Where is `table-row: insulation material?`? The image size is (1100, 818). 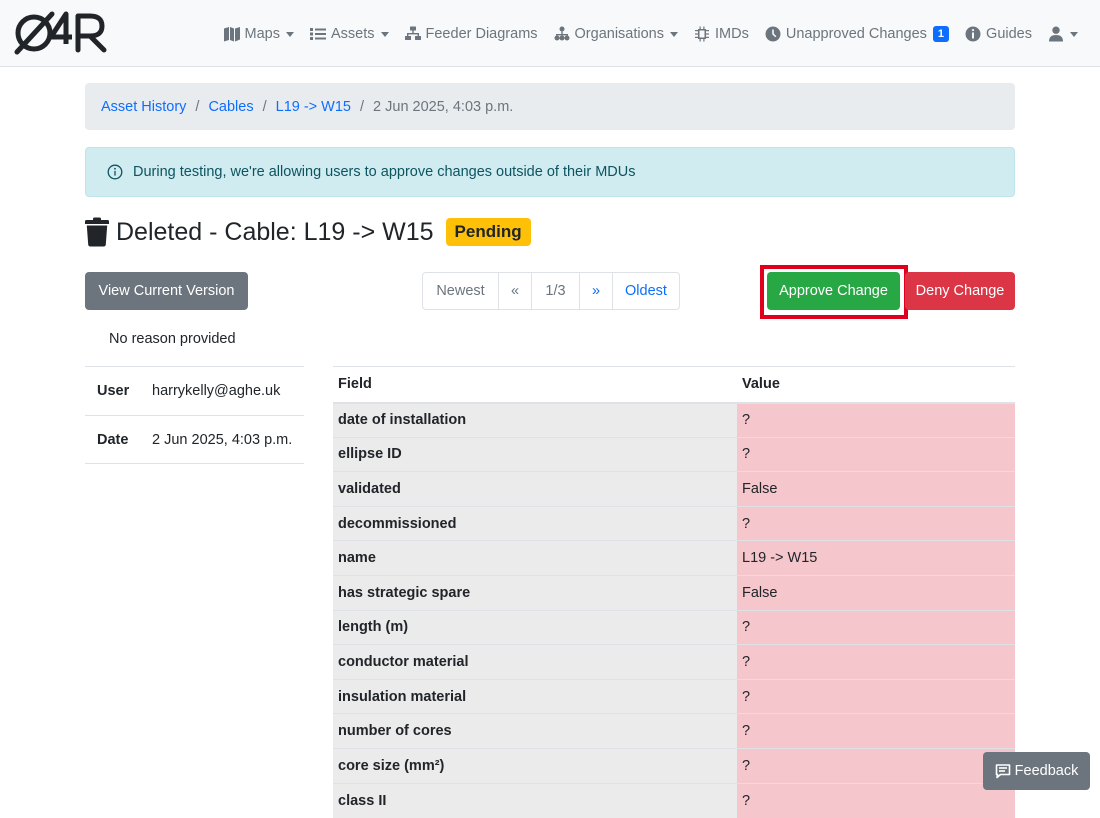
table-row: insulation material? is located at coordinates (674, 696).